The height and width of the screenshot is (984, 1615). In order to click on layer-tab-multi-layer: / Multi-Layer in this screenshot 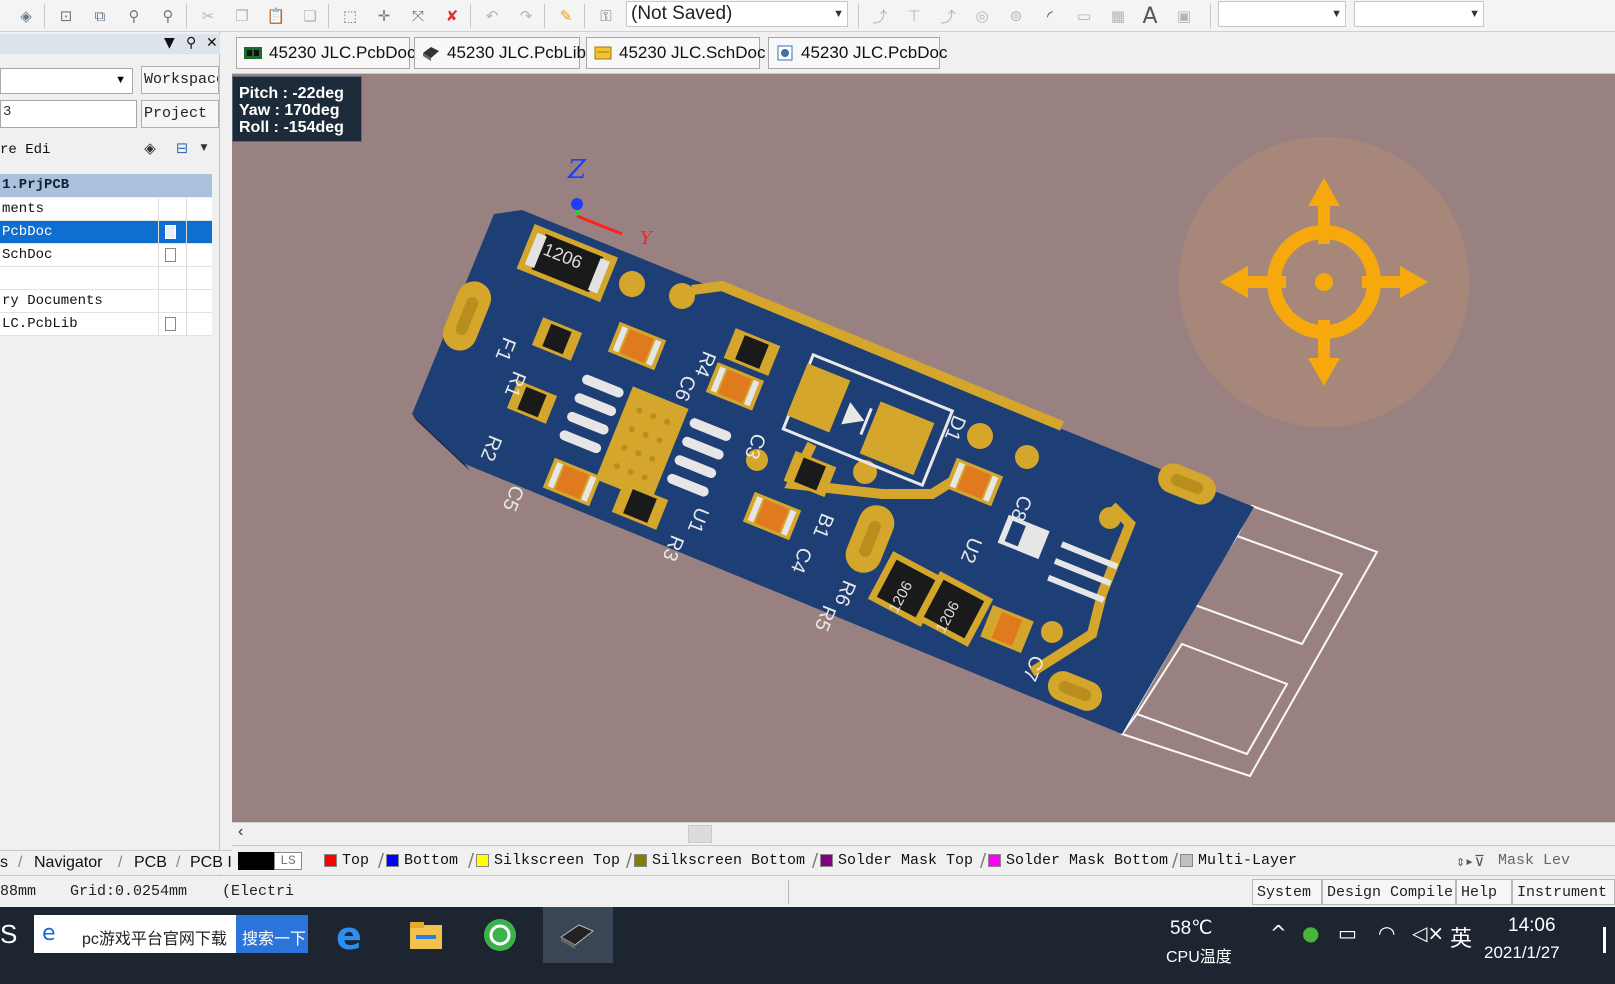, I will do `click(1234, 862)`.